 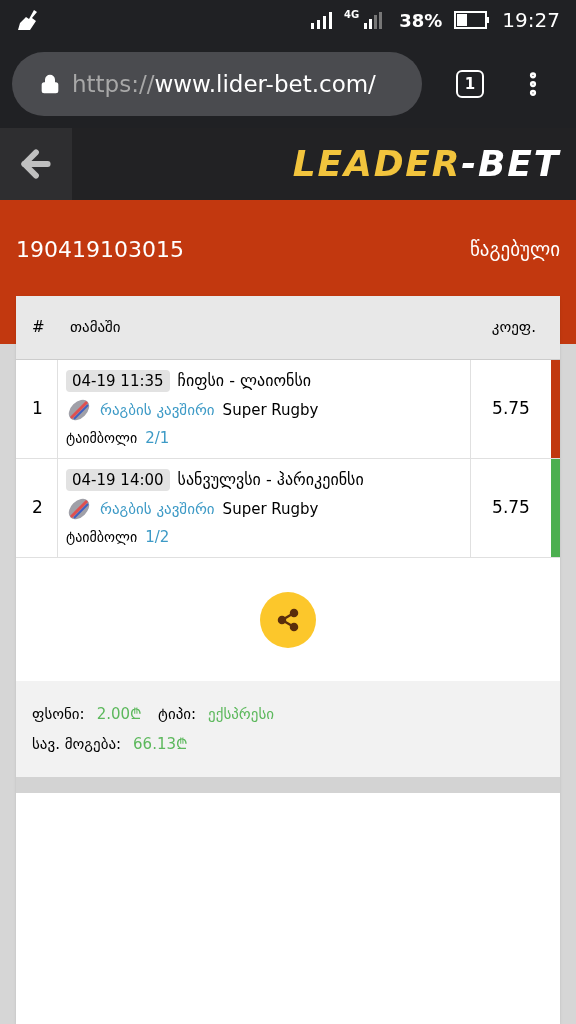 I want to click on column-header: კოეფ., so click(x=513, y=328).